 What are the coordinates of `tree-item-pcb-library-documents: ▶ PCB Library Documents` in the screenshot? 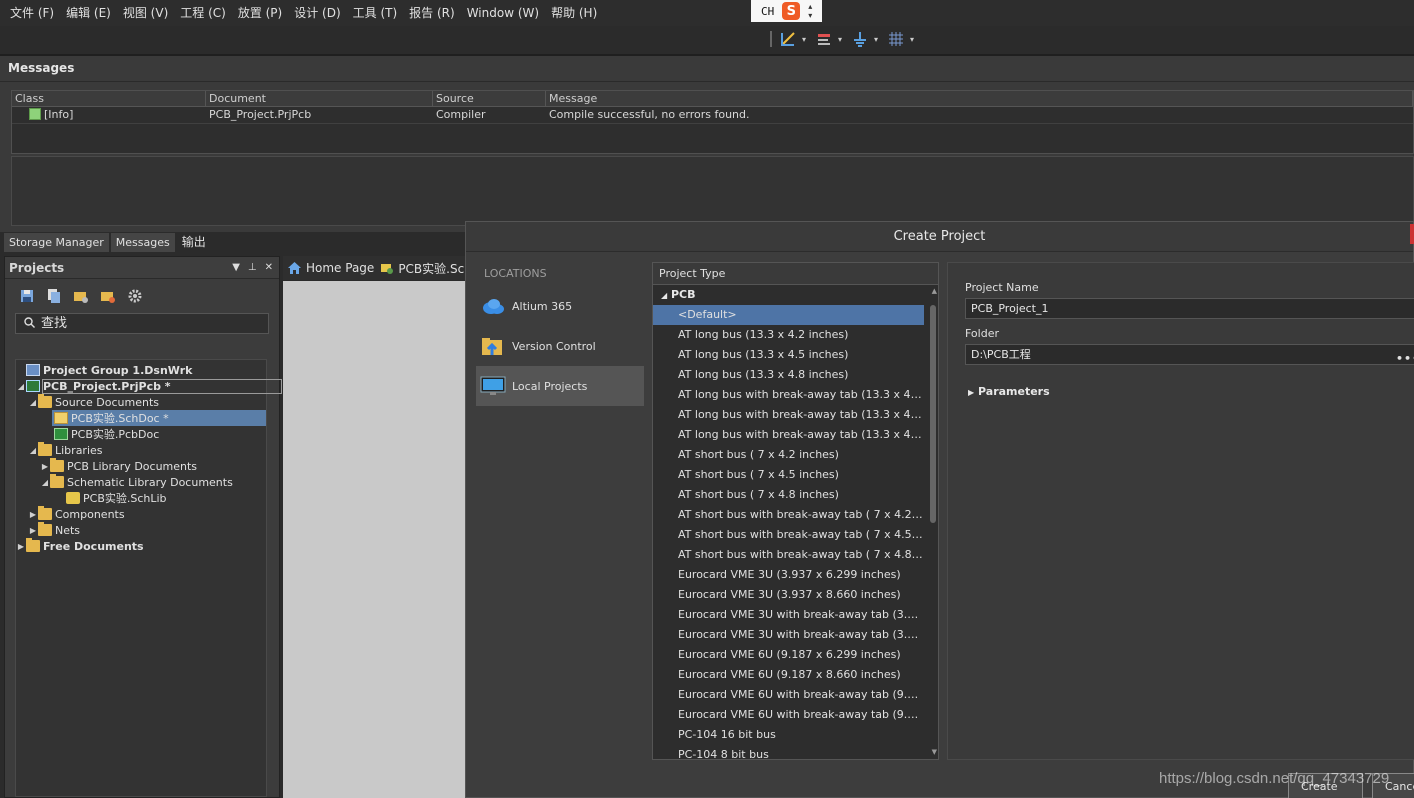 It's located at (141, 466).